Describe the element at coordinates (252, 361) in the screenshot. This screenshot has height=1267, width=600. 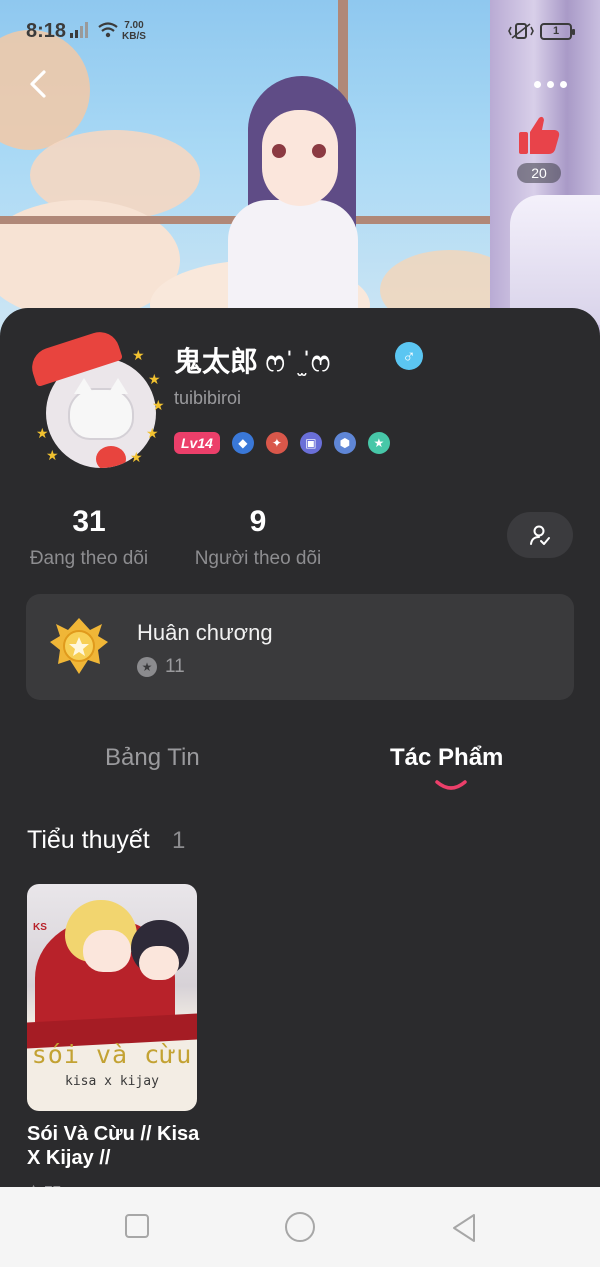
I see `profile-nickname: 鬼太郎 ෆˈ ̫ˈෆ` at that location.